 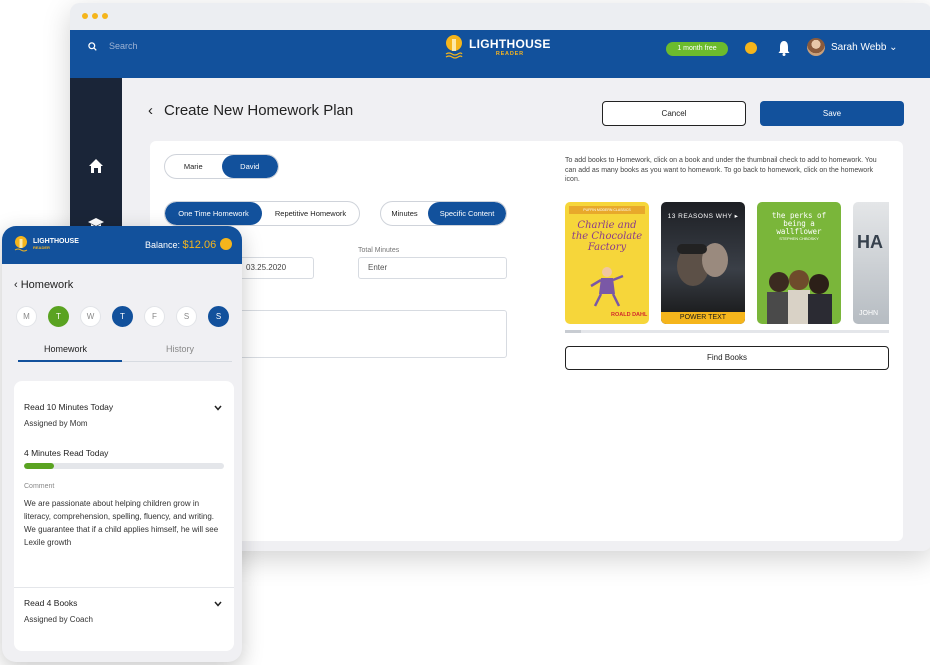 What do you see at coordinates (90, 316) in the screenshot?
I see `weekday-circle: W` at bounding box center [90, 316].